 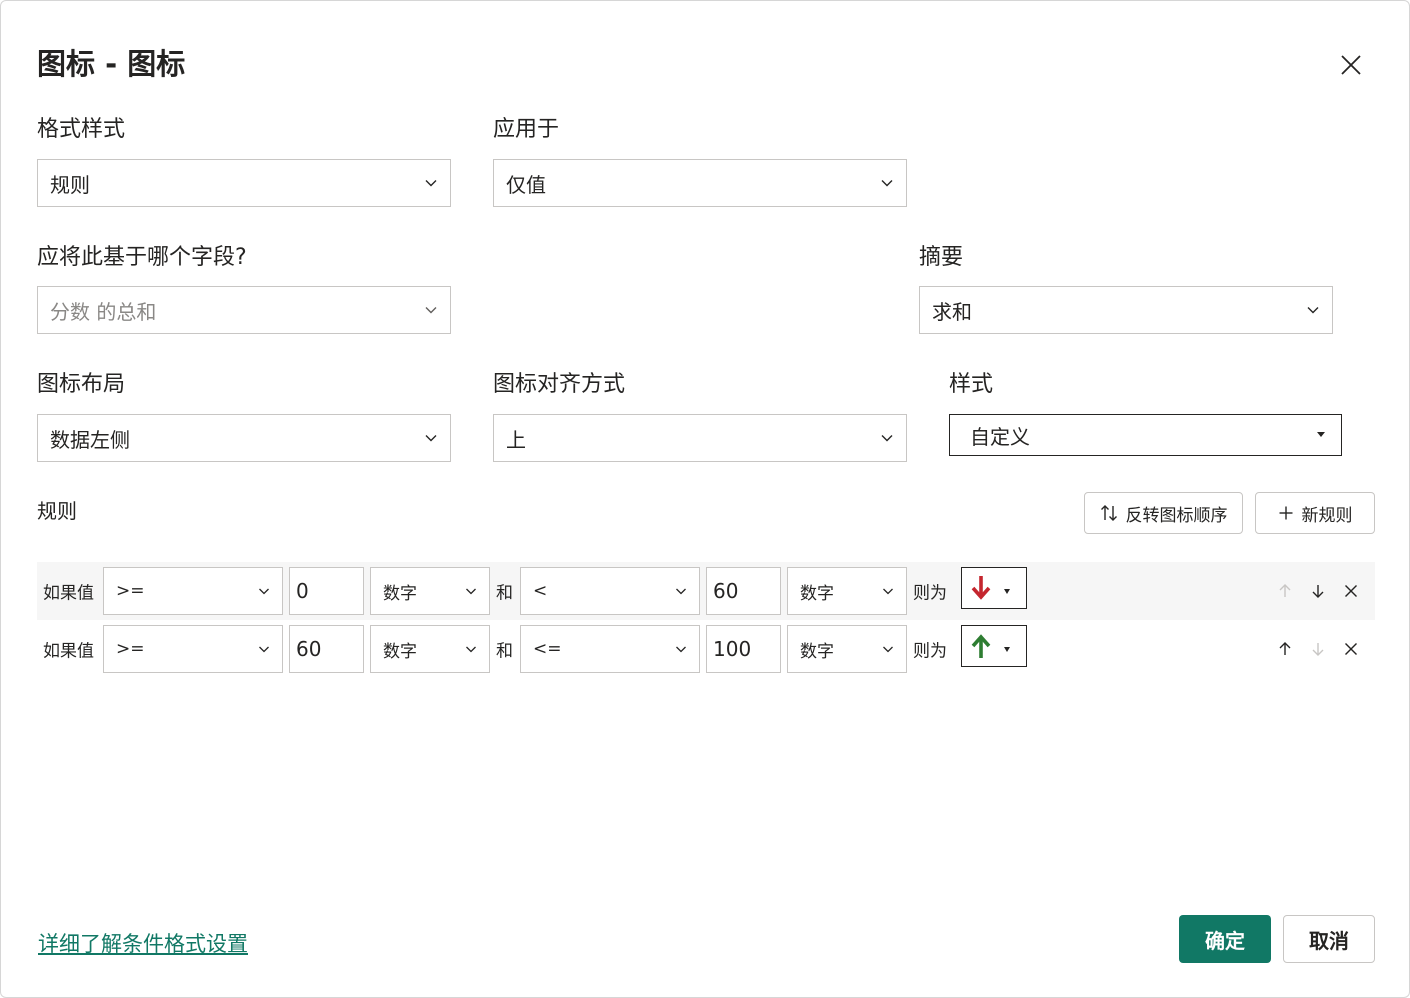 What do you see at coordinates (1176, 515) in the screenshot?
I see `reverse-icon-order-label: 反转图标顺序` at bounding box center [1176, 515].